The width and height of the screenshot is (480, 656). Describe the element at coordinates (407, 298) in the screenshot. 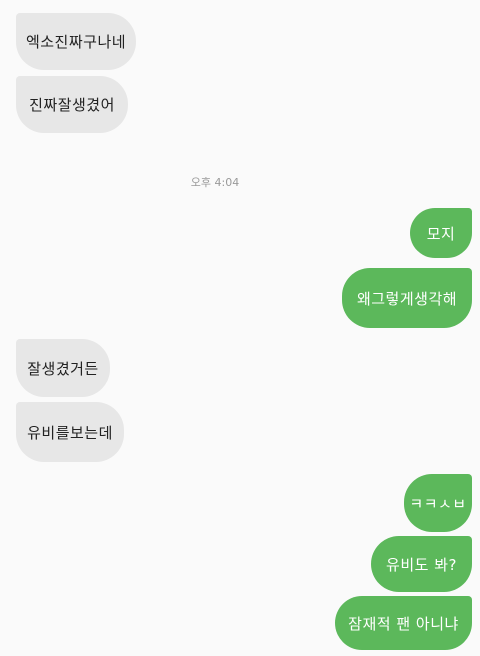

I see `sent-message: 왜그렇게생각해` at that location.